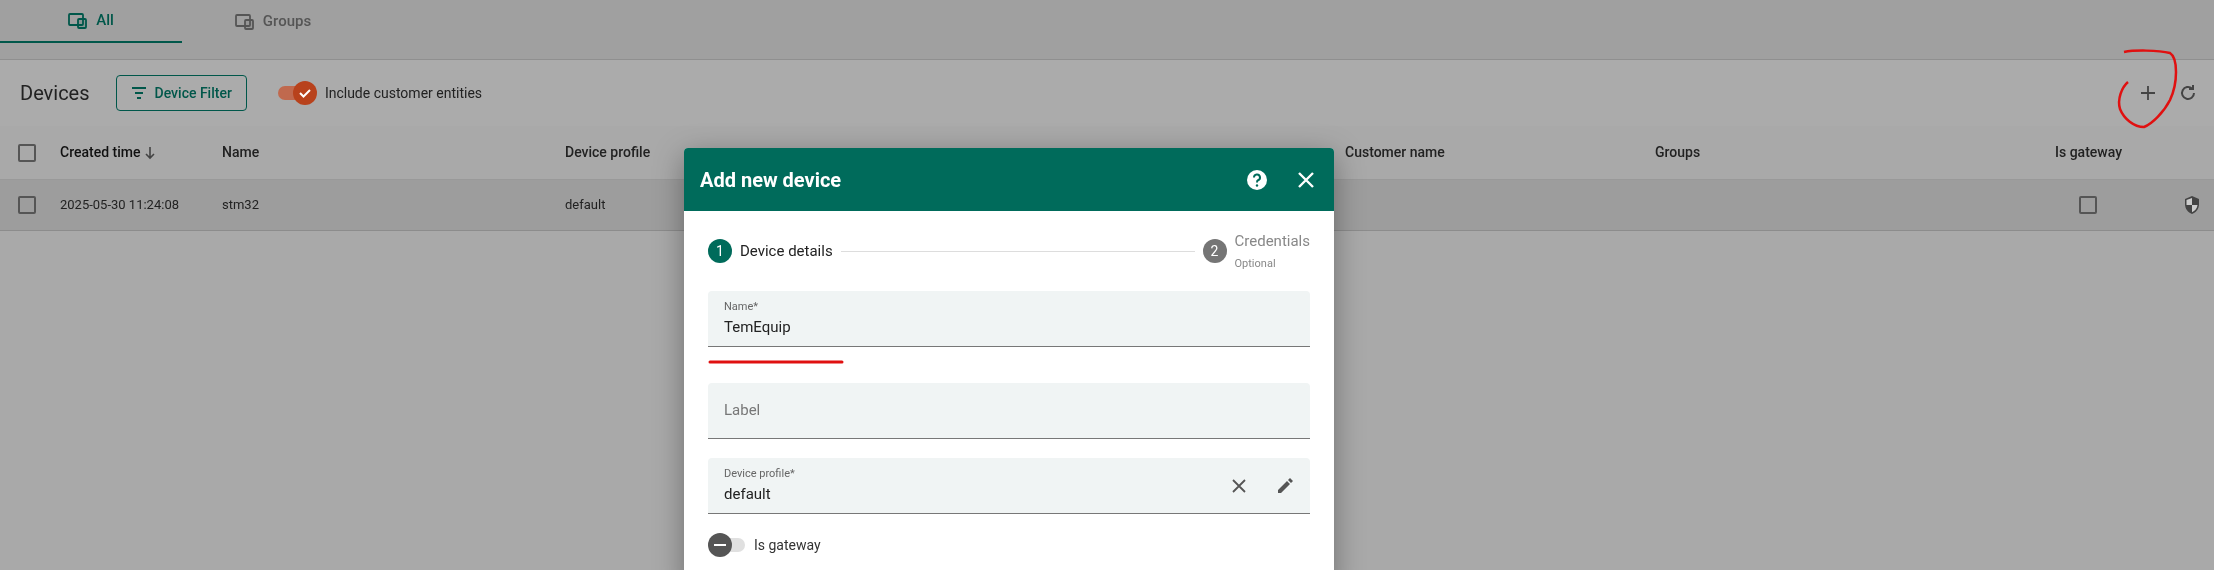  I want to click on step-sublabel: Optional, so click(1255, 264).